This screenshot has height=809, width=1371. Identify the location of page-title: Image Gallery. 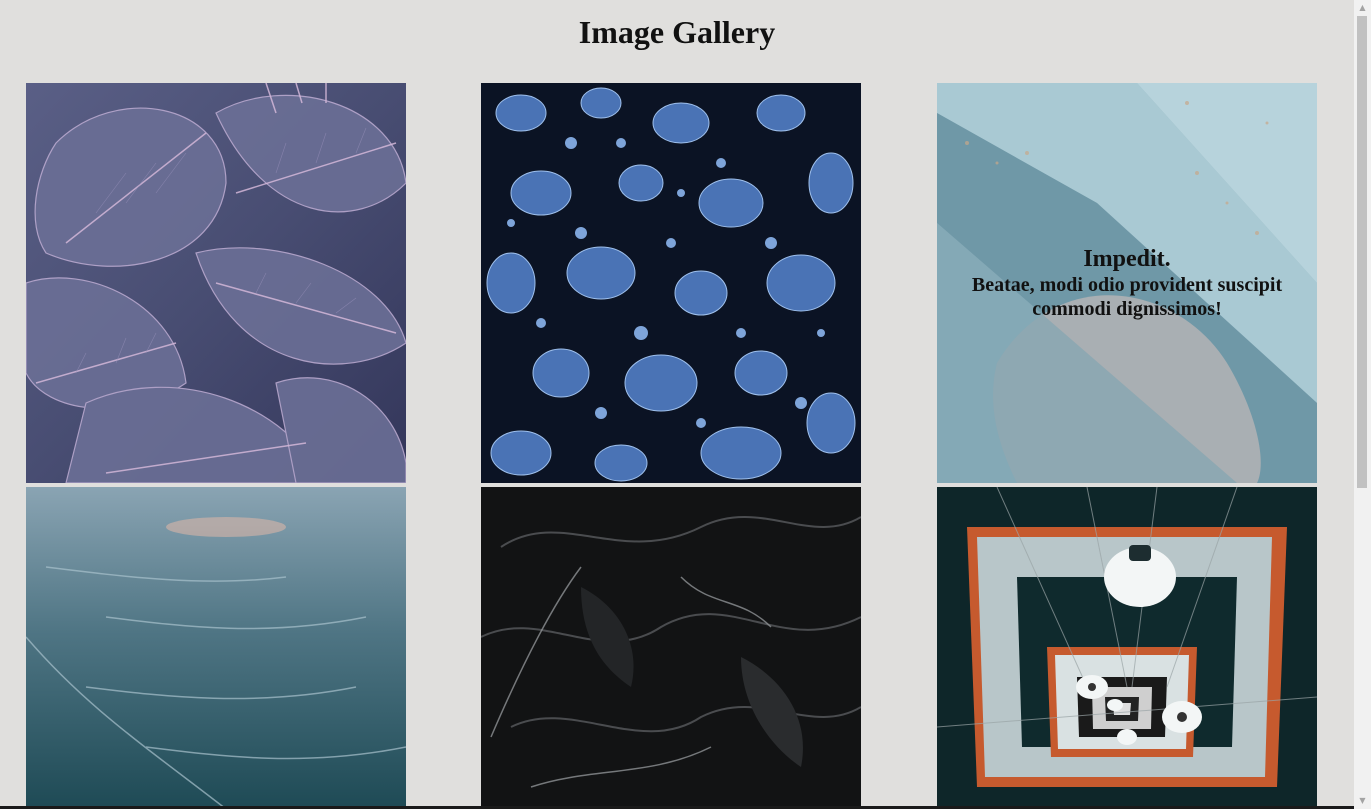
(677, 32).